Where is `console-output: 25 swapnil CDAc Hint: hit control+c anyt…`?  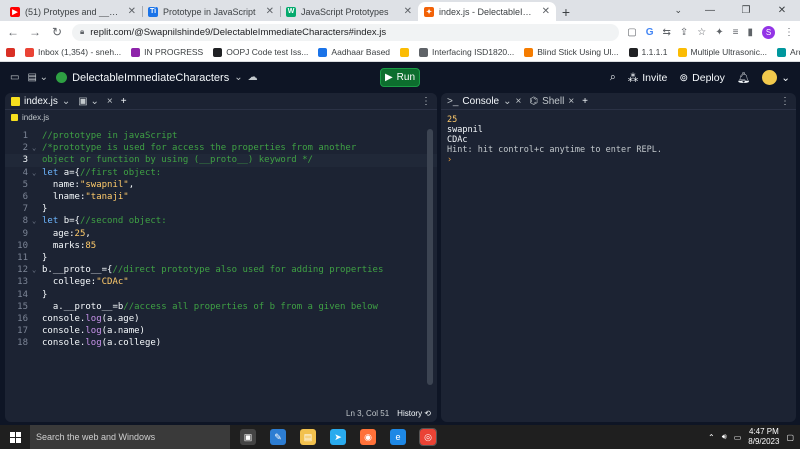 console-output: 25 swapnil CDAc Hint: hit control+c anyt… is located at coordinates (618, 140).